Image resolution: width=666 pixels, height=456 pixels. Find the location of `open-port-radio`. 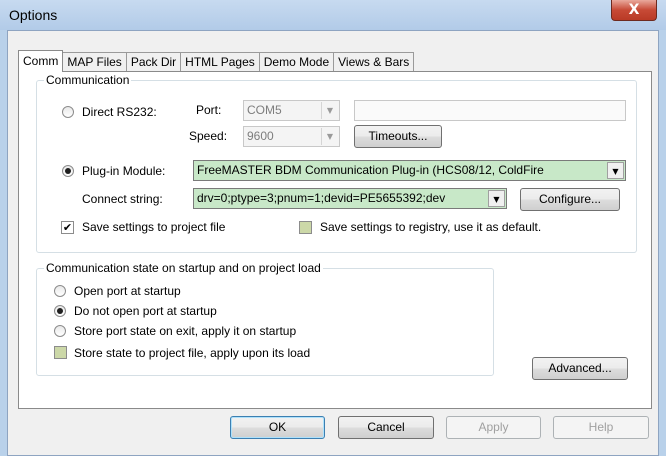

open-port-radio is located at coordinates (60, 291).